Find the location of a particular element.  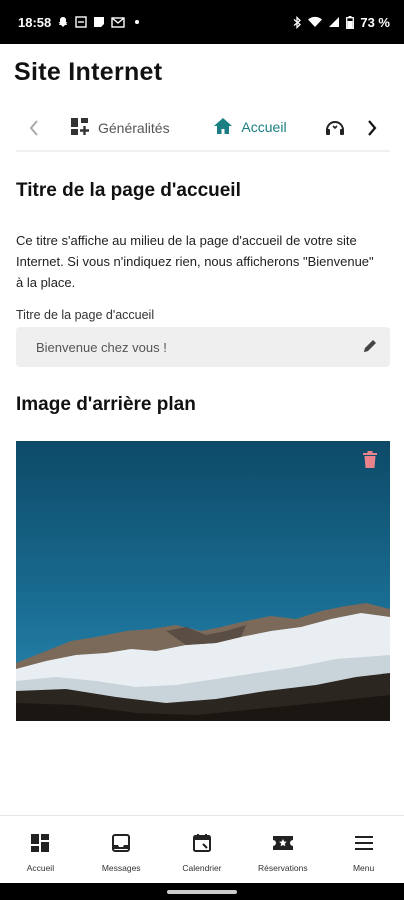

nav-label: Menu is located at coordinates (363, 868).